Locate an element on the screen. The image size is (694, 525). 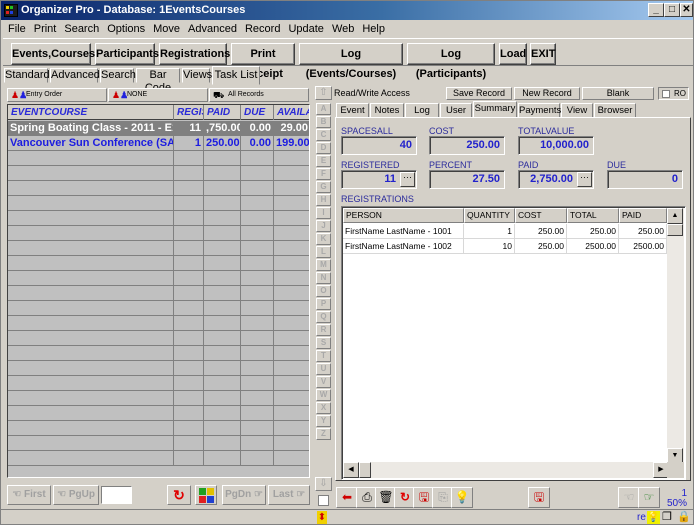
next-record-button: ☞ is located at coordinates (649, 497).